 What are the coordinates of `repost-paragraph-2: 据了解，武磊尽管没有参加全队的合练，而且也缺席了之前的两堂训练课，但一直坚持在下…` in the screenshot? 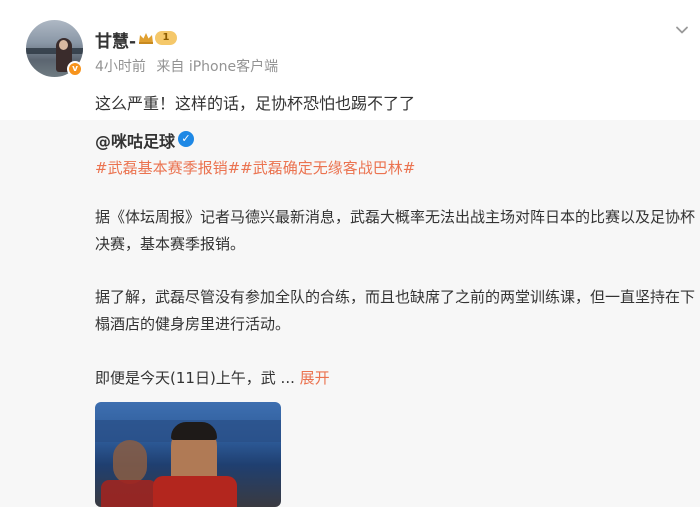 It's located at (395, 310).